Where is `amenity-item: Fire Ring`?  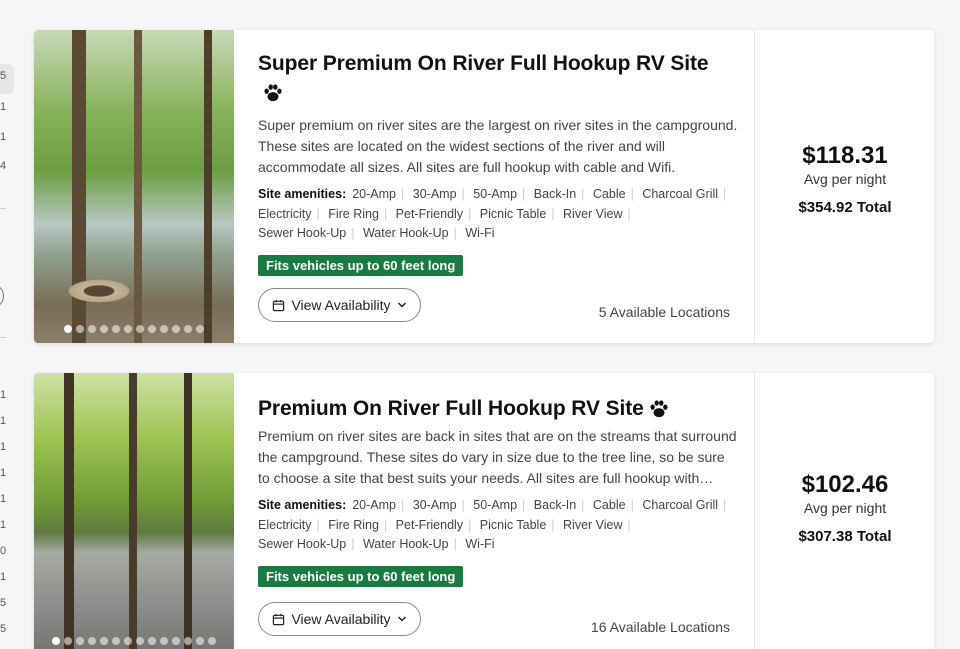 amenity-item: Fire Ring is located at coordinates (353, 524).